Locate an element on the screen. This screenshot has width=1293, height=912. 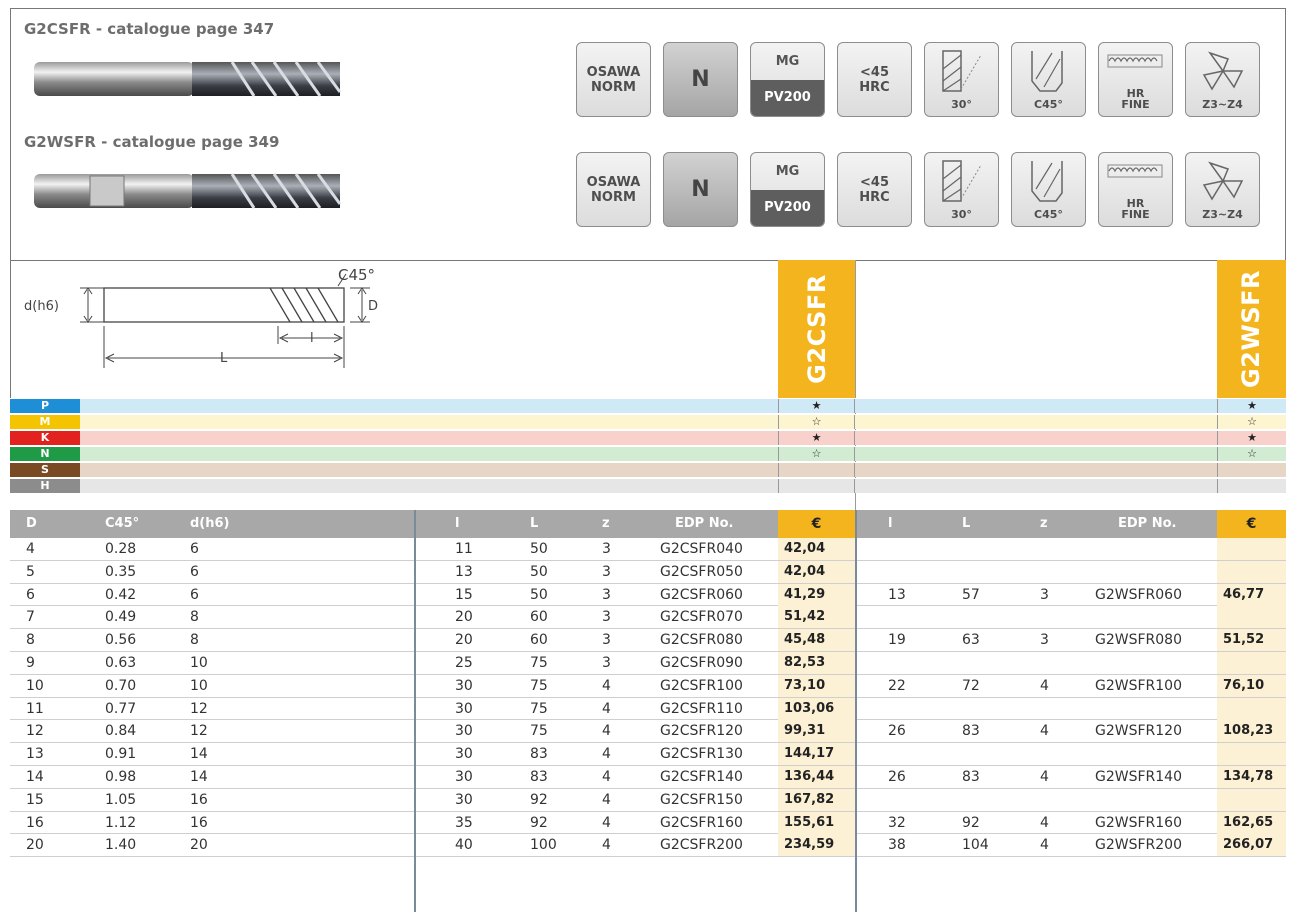
cell-c45: 0.63 is located at coordinates (121, 662).